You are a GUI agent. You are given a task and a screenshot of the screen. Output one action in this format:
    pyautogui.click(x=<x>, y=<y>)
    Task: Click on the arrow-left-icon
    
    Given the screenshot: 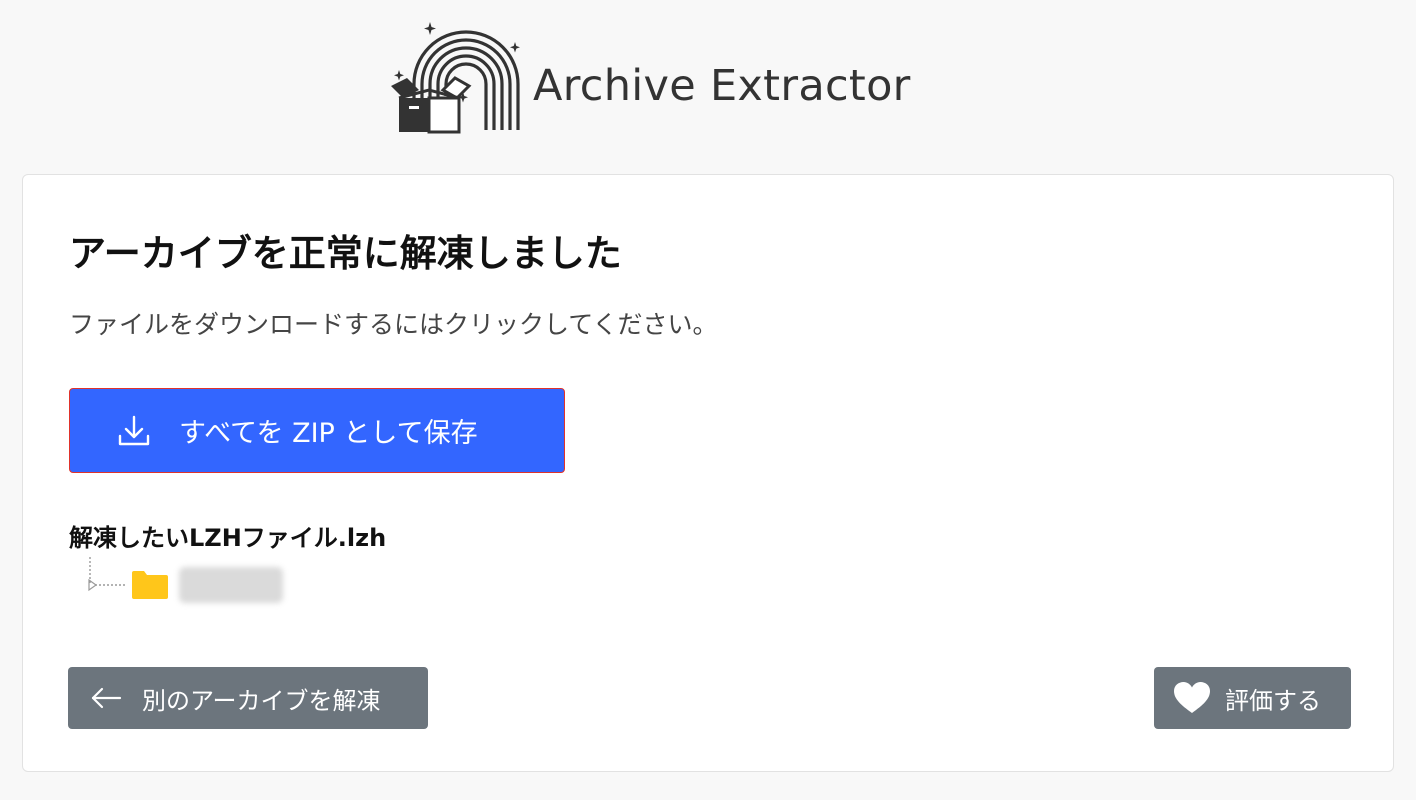 What is the action you would take?
    pyautogui.click(x=106, y=698)
    